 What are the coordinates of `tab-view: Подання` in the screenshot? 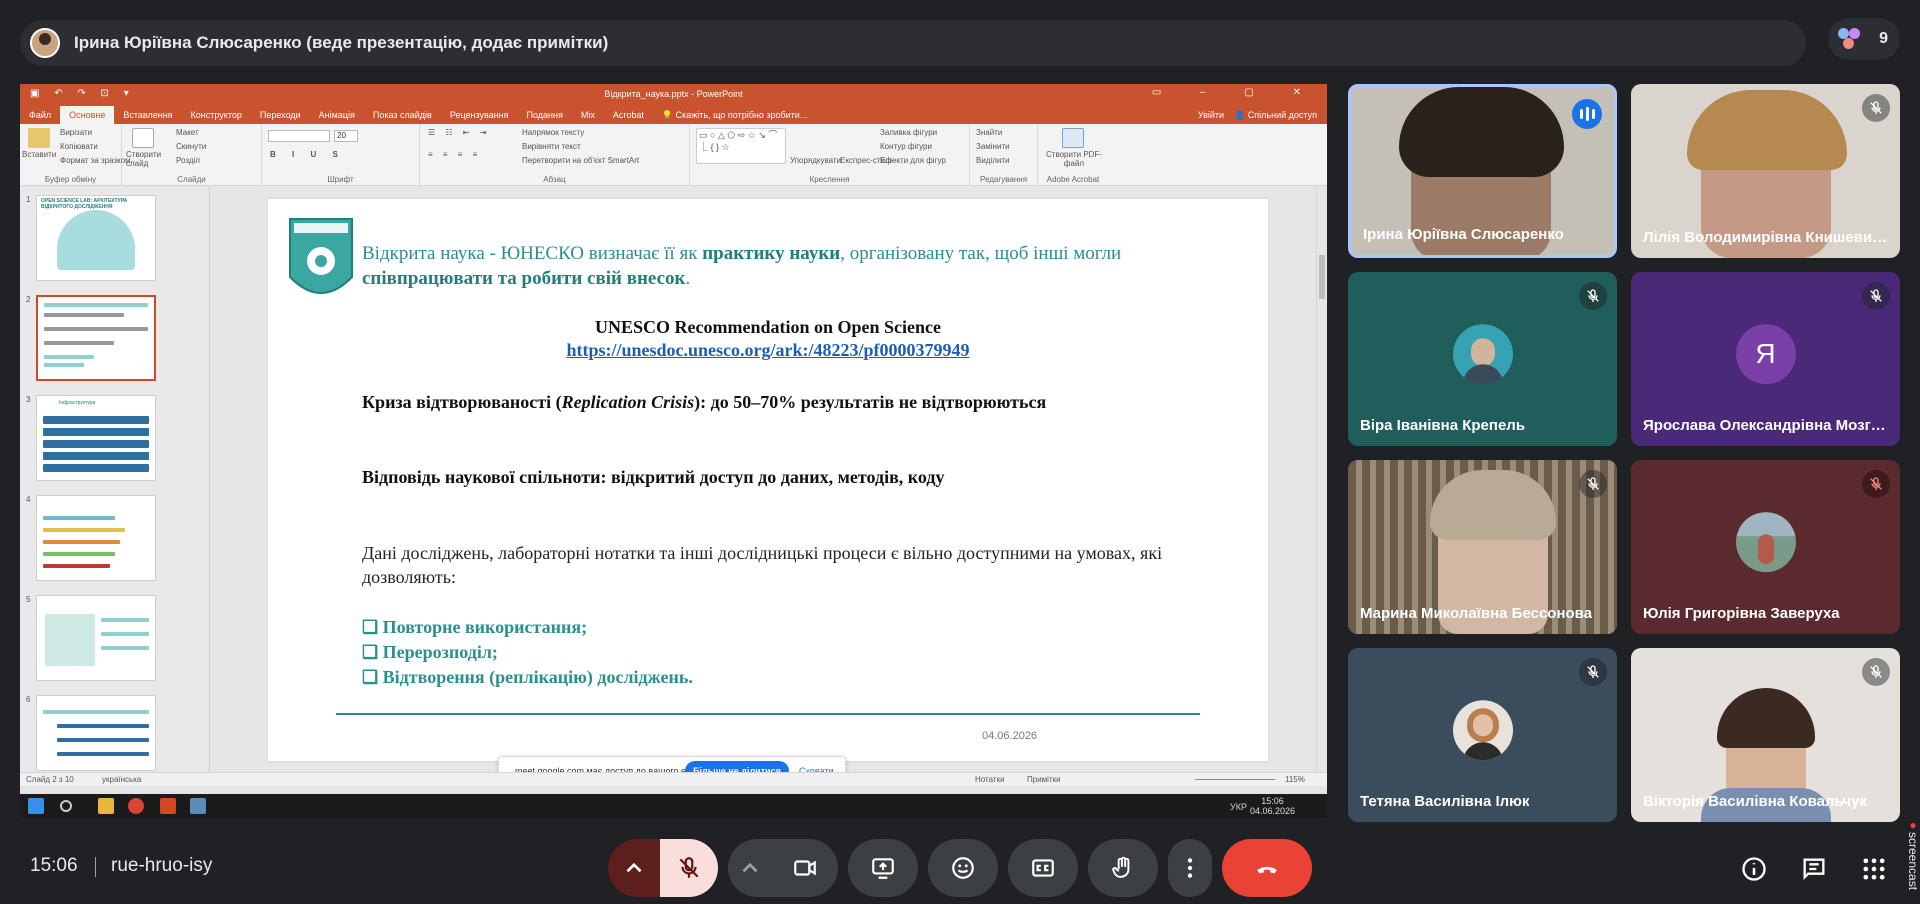 It's located at (545, 115).